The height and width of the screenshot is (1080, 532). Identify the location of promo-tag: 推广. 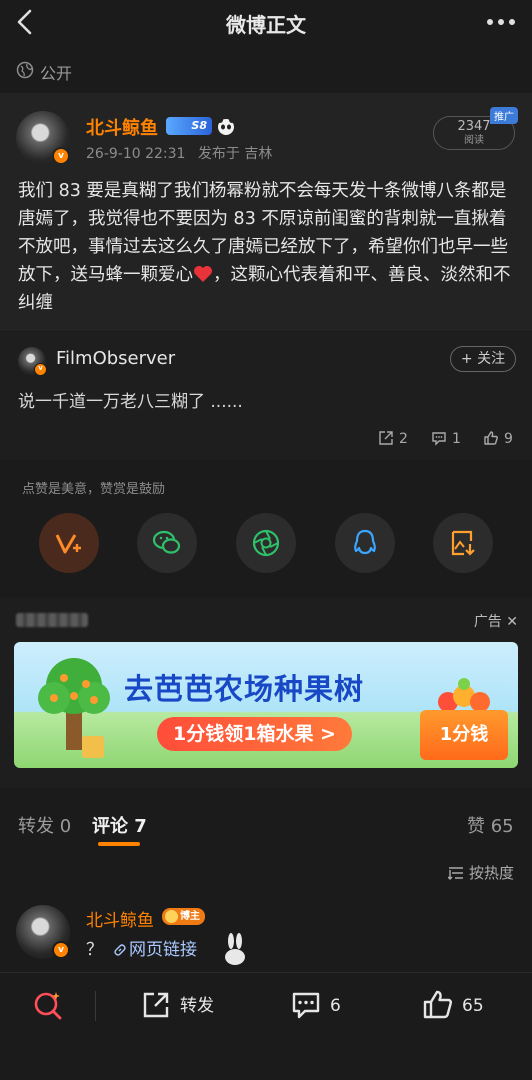
(504, 115).